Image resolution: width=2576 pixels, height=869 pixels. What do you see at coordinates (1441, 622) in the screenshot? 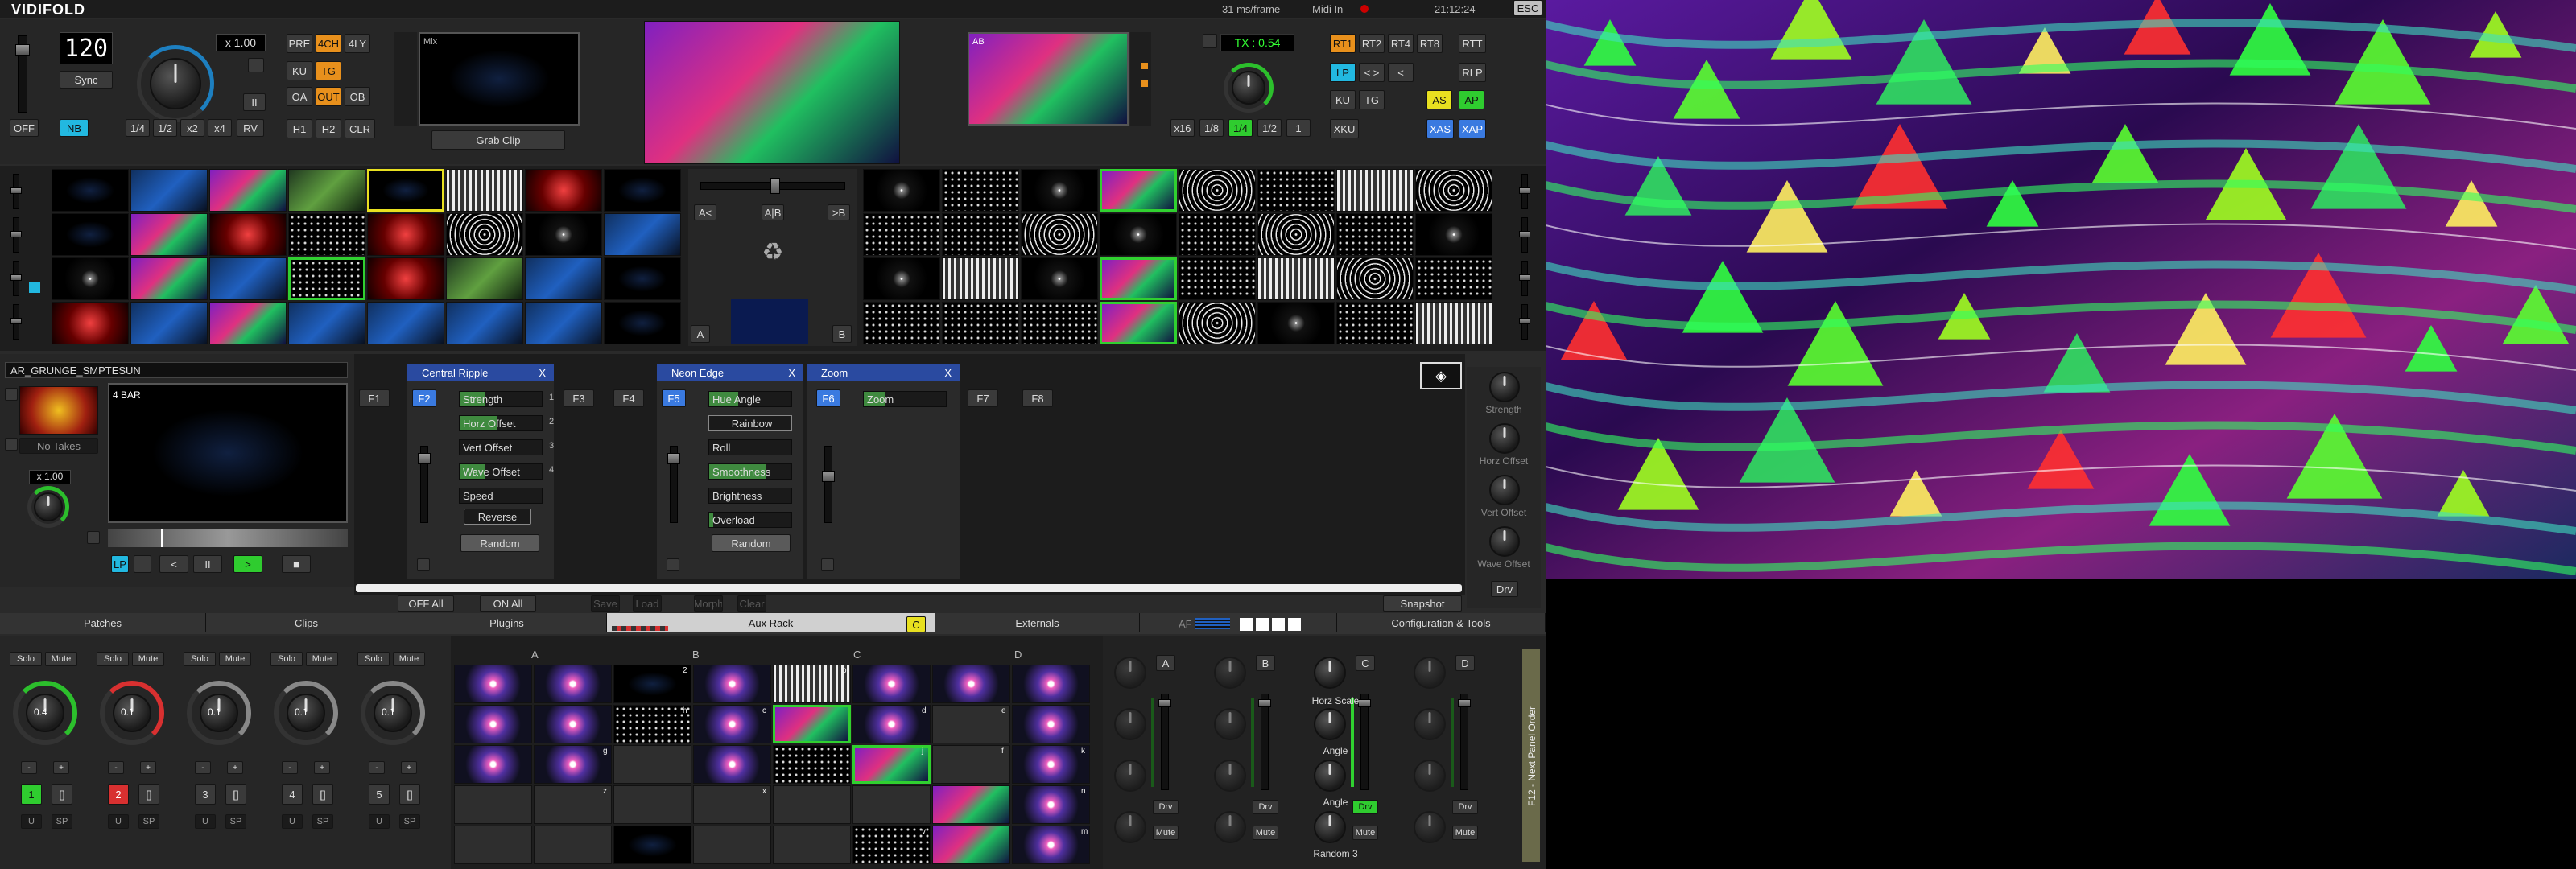
I see `tab-configuration: Configuration & Tools` at bounding box center [1441, 622].